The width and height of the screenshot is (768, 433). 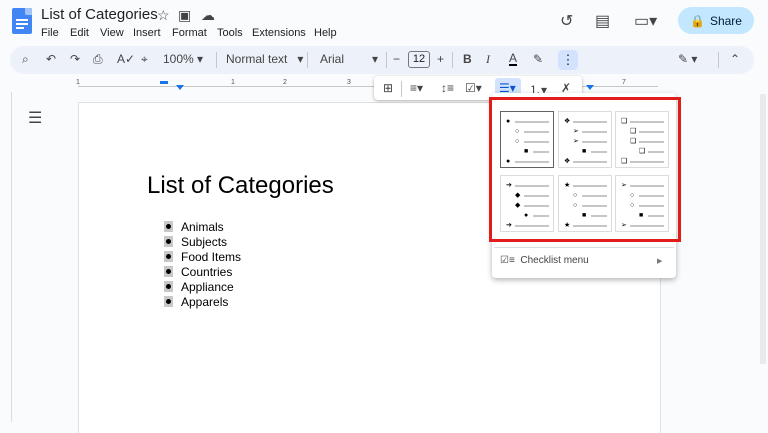 I want to click on document-title: List of Categories, so click(x=99, y=14).